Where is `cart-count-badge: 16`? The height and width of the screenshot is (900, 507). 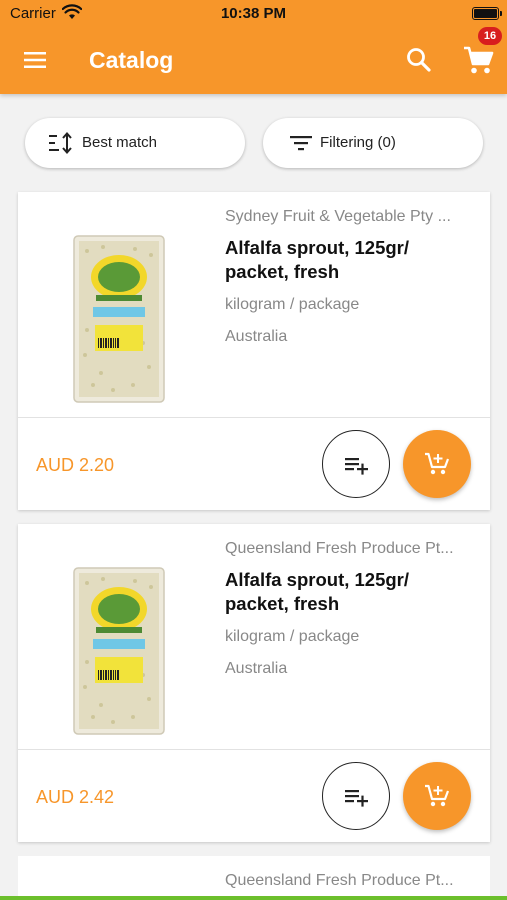 cart-count-badge: 16 is located at coordinates (490, 36).